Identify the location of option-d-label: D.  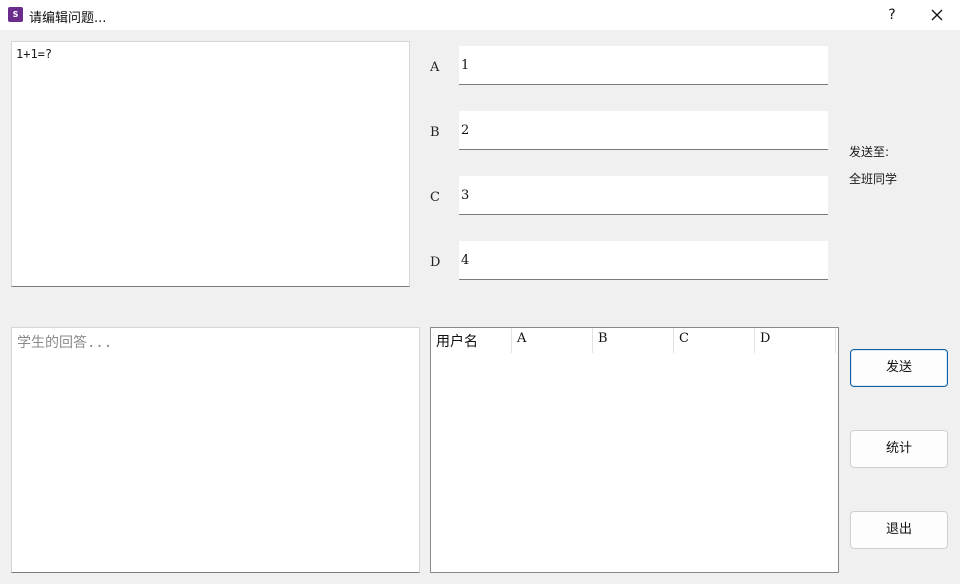
(435, 262).